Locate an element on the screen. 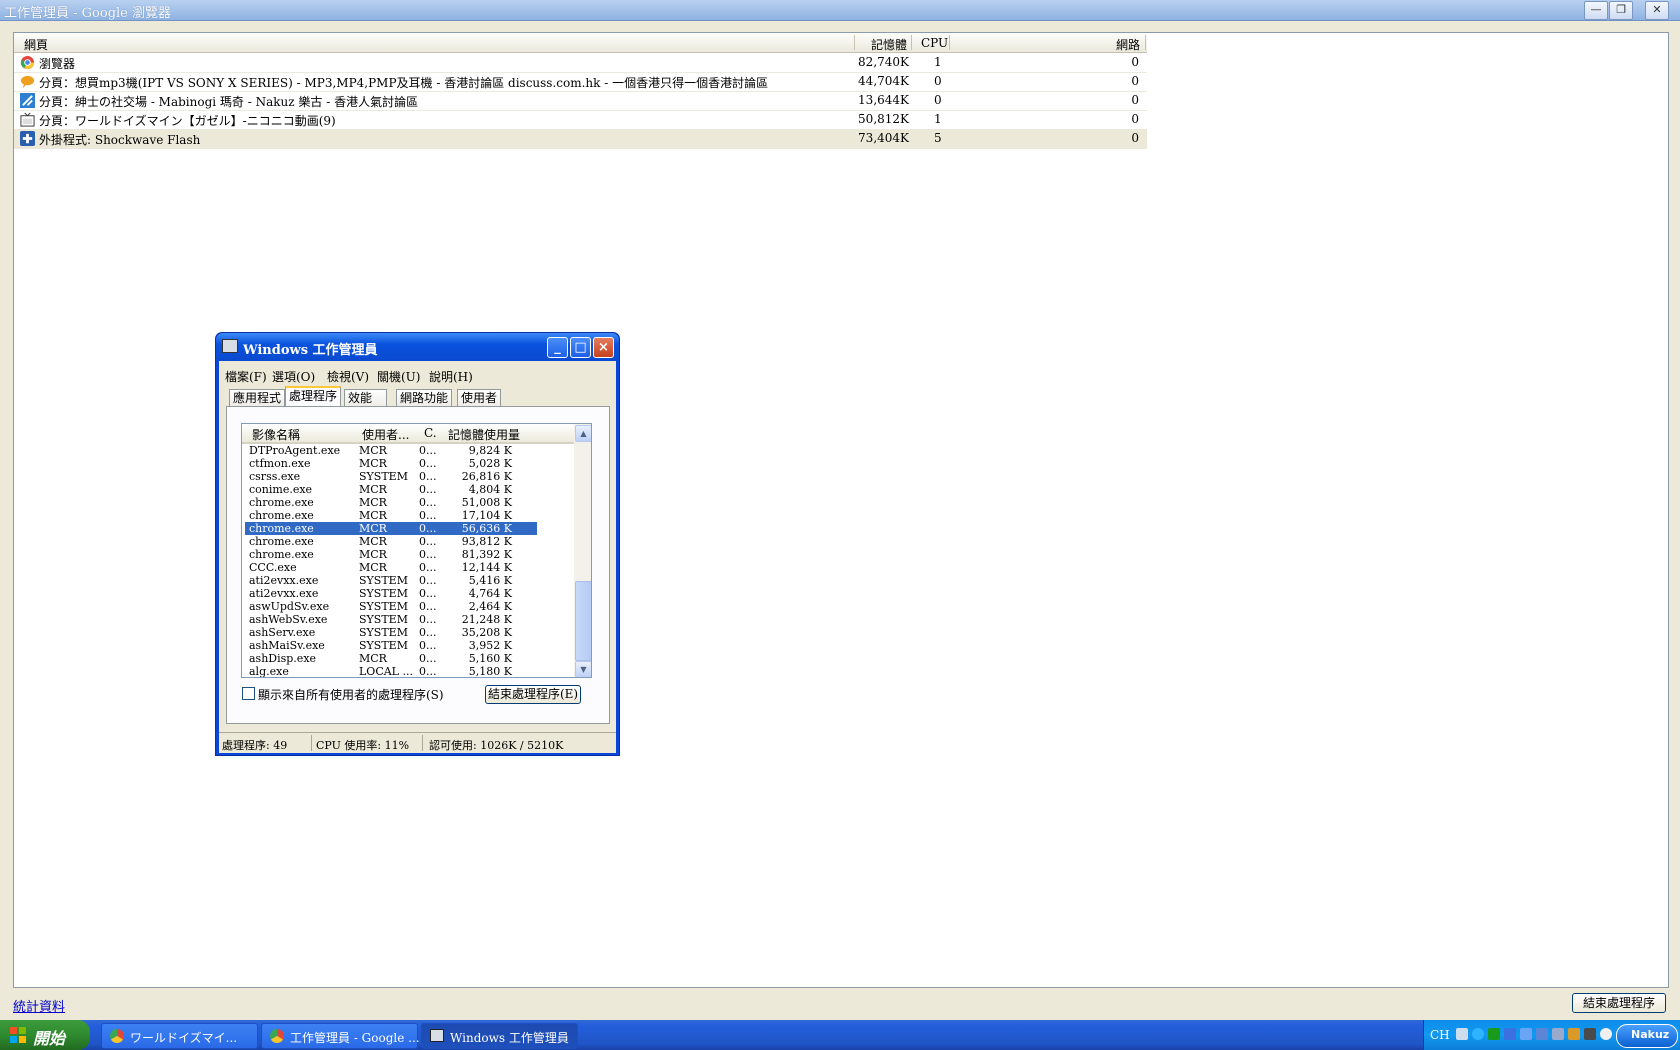 The width and height of the screenshot is (1680, 1050). menu-options: 選項(O) is located at coordinates (293, 376).